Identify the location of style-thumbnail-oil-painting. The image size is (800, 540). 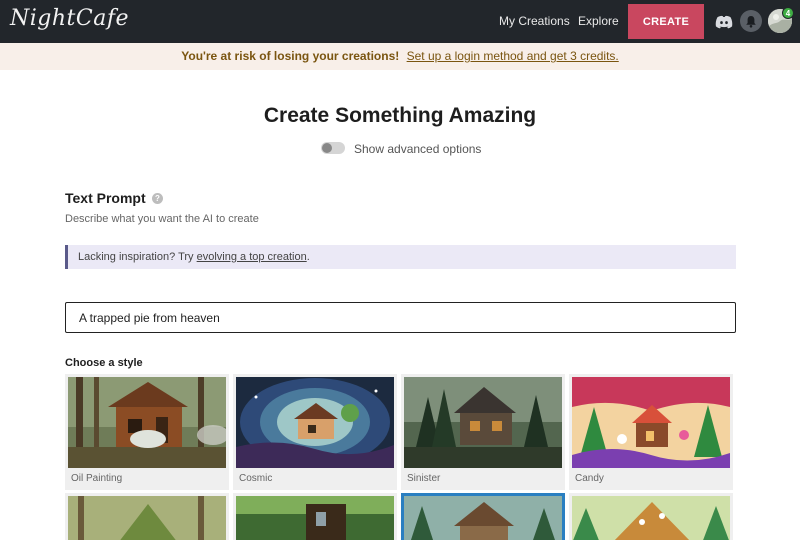
(147, 422).